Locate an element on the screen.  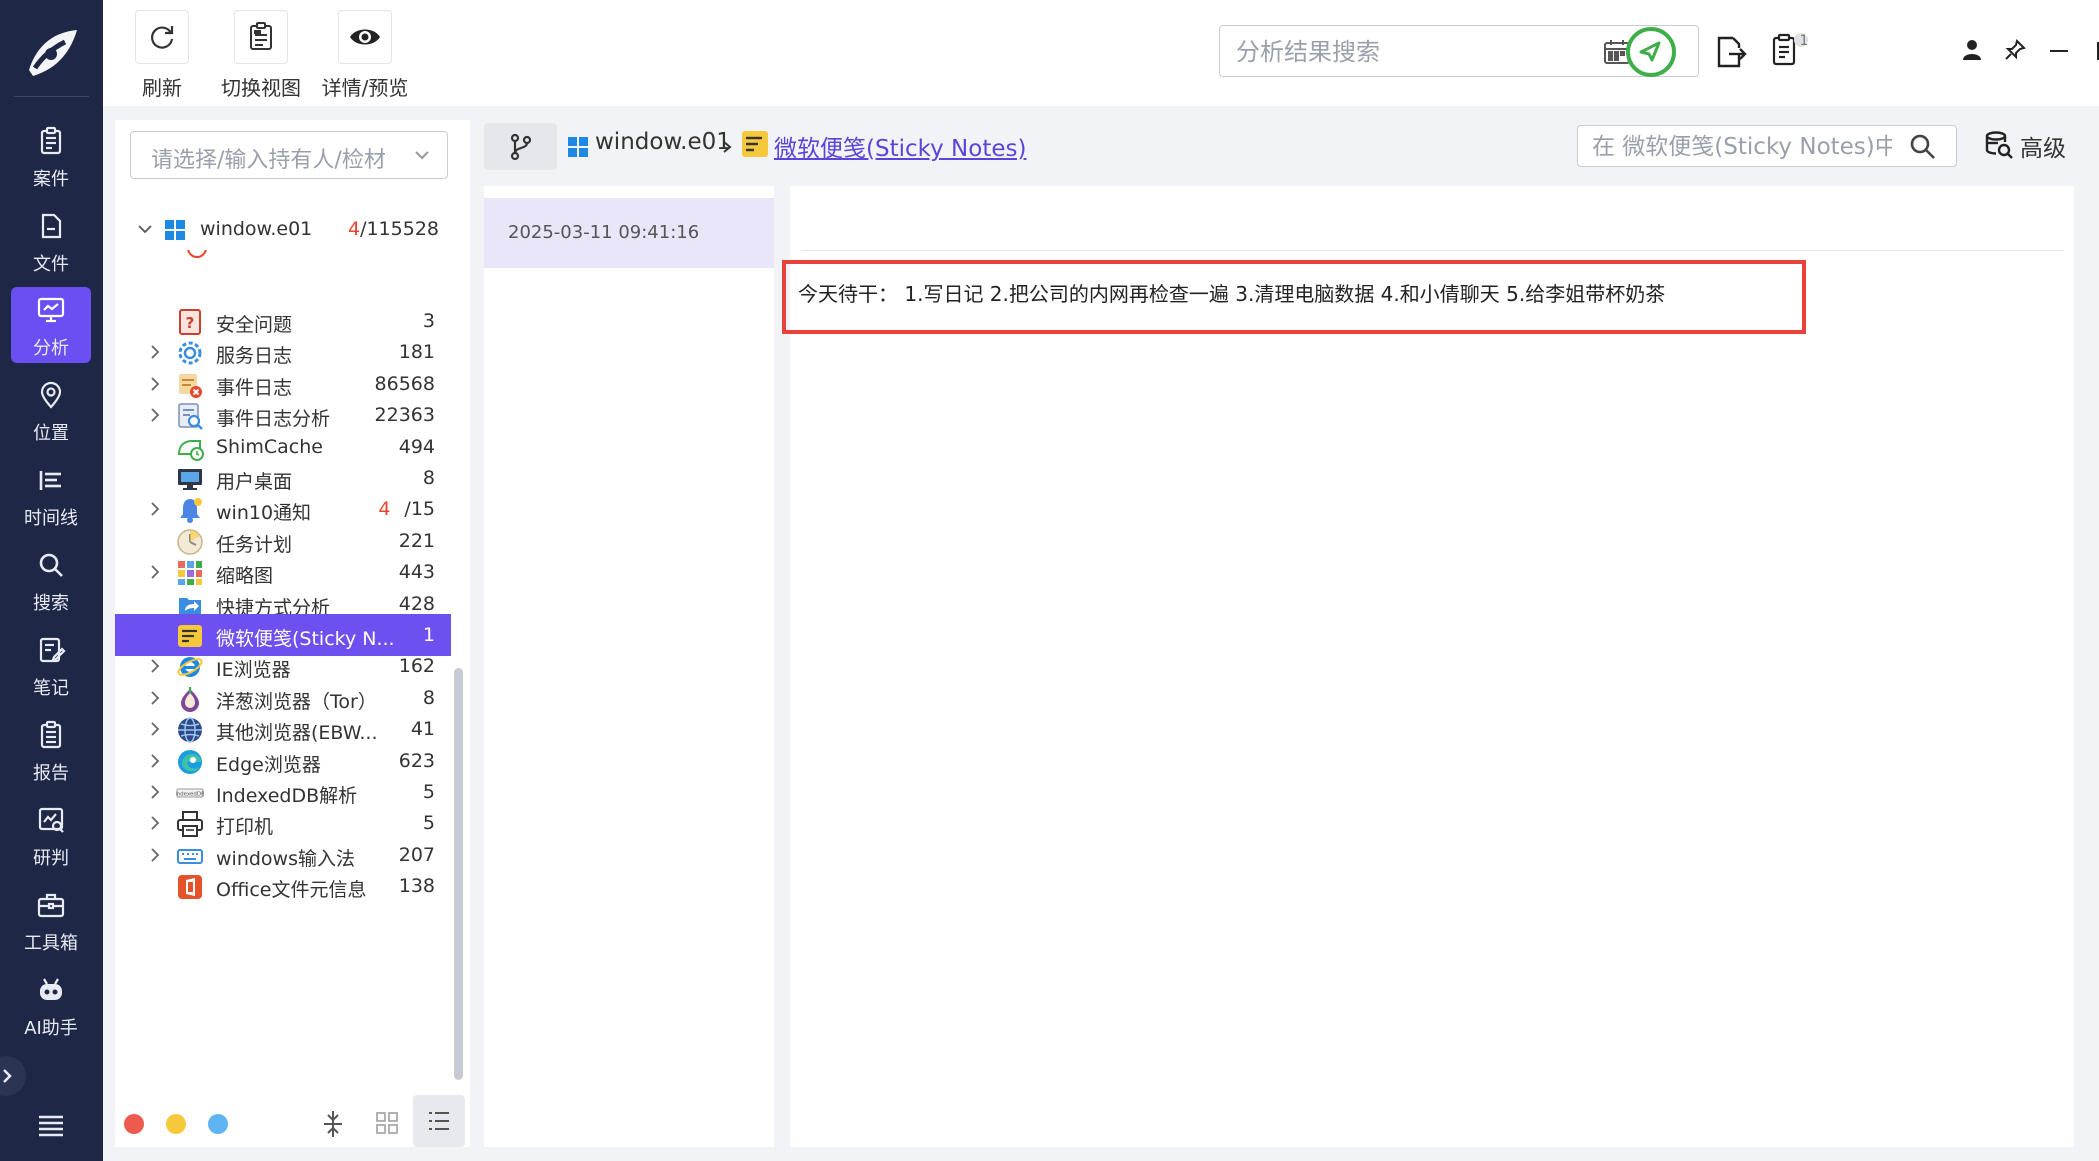
tree-footer is located at coordinates (292, 1121).